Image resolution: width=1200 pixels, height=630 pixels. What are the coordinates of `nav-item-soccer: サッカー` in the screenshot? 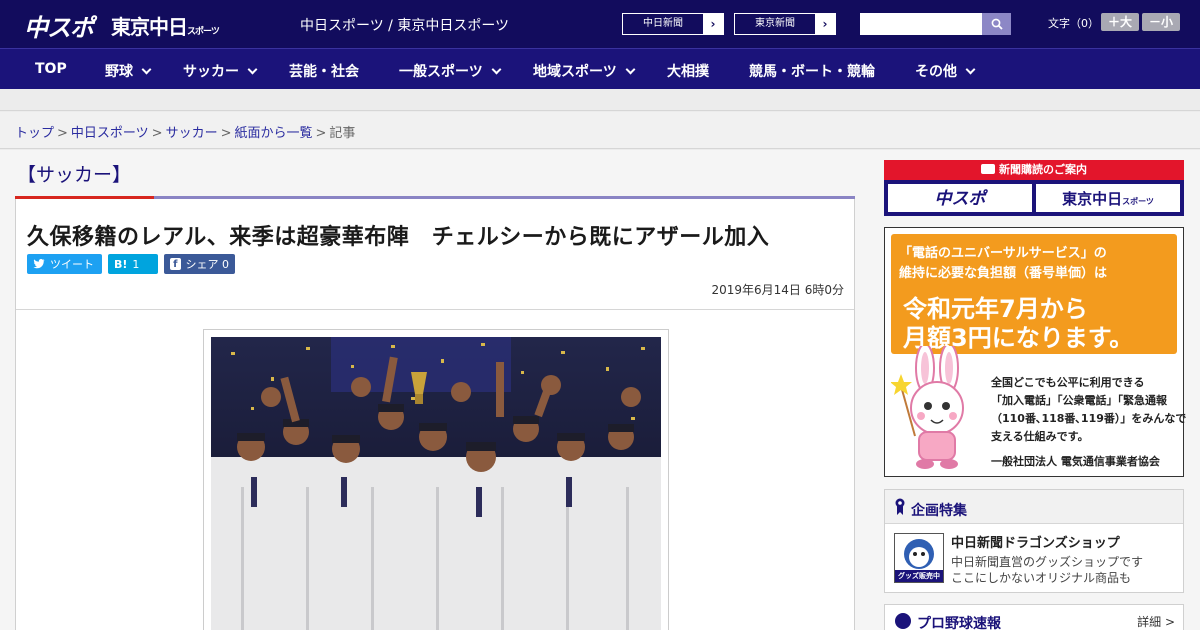 It's located at (220, 71).